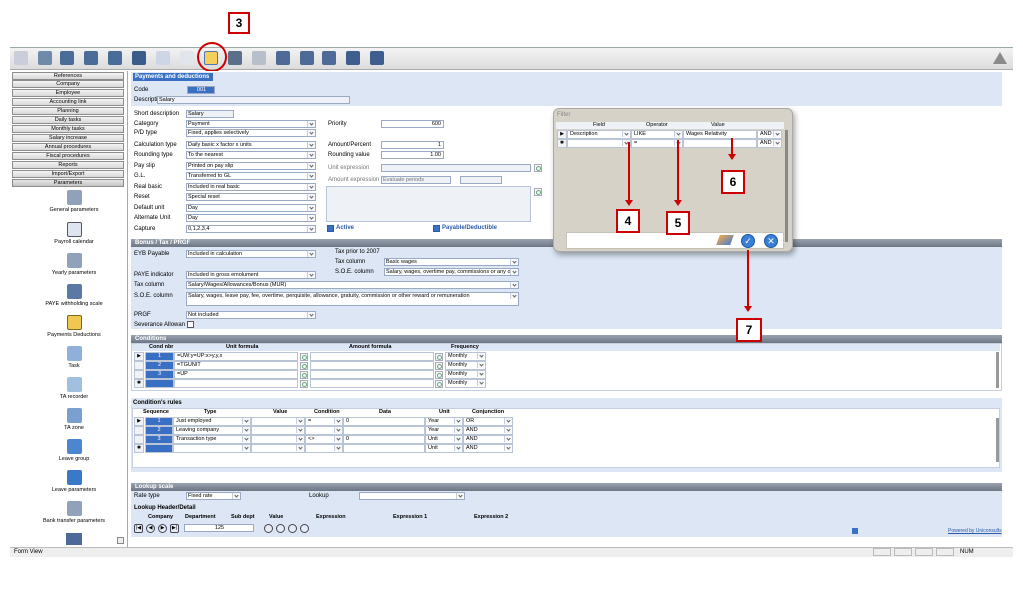  Describe the element at coordinates (139, 356) in the screenshot. I see `row-selector: ▶` at that location.